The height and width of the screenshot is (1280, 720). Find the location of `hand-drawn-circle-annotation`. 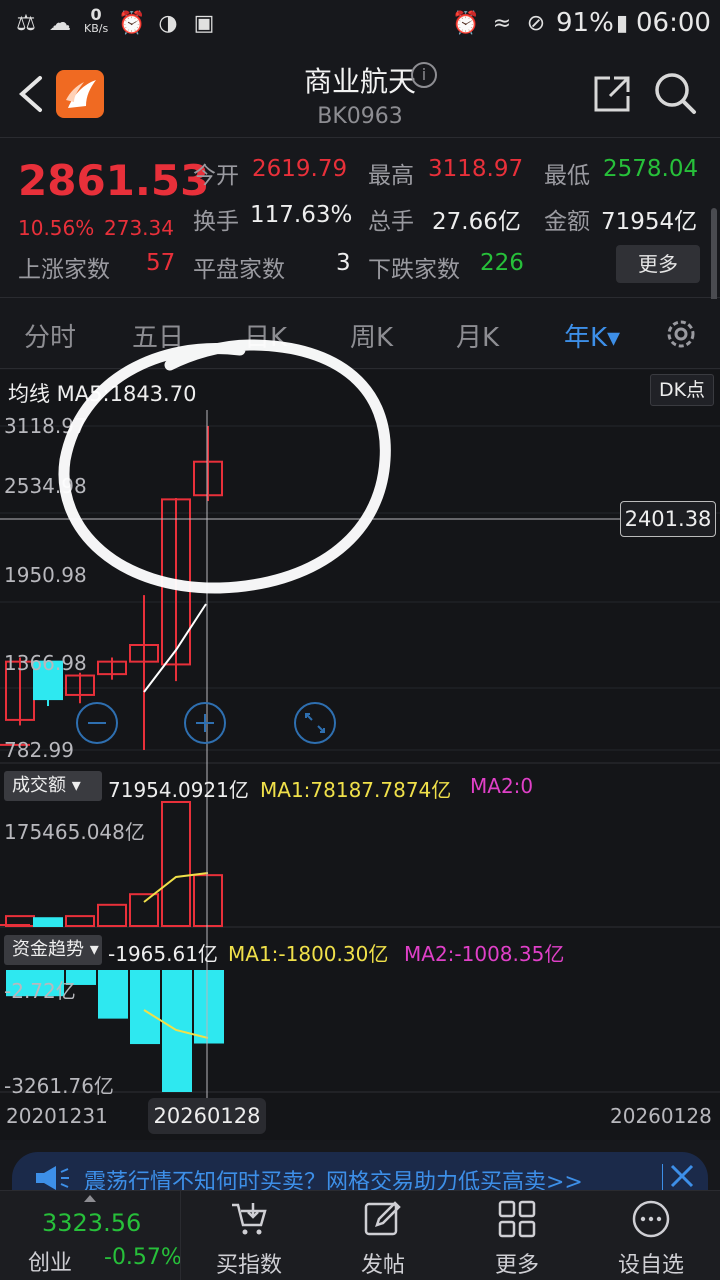

hand-drawn-circle-annotation is located at coordinates (224, 466).